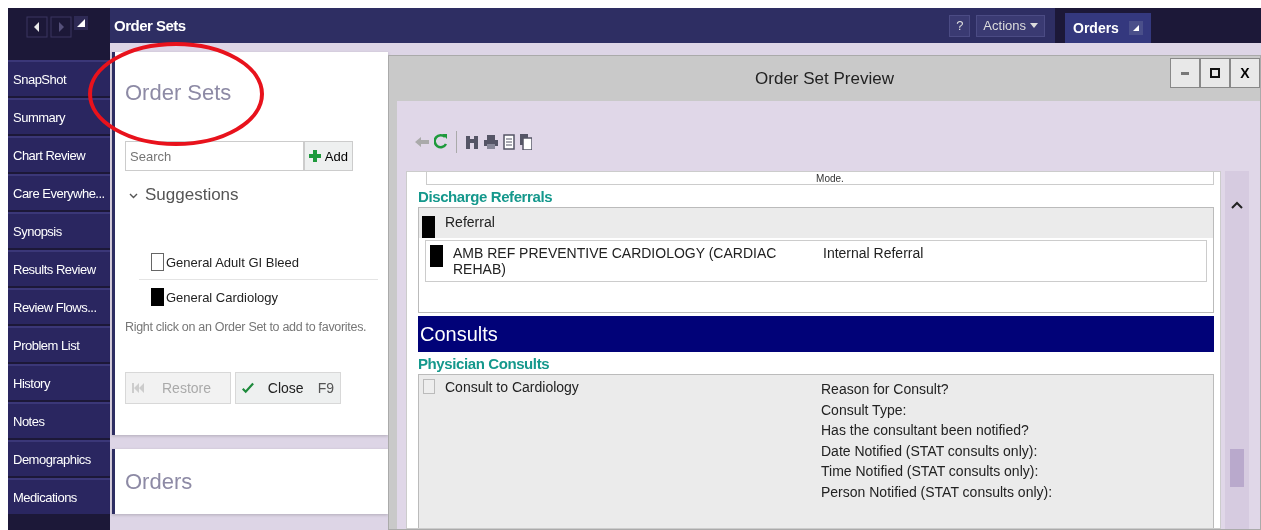  I want to click on actions-button: Actions, so click(1010, 25).